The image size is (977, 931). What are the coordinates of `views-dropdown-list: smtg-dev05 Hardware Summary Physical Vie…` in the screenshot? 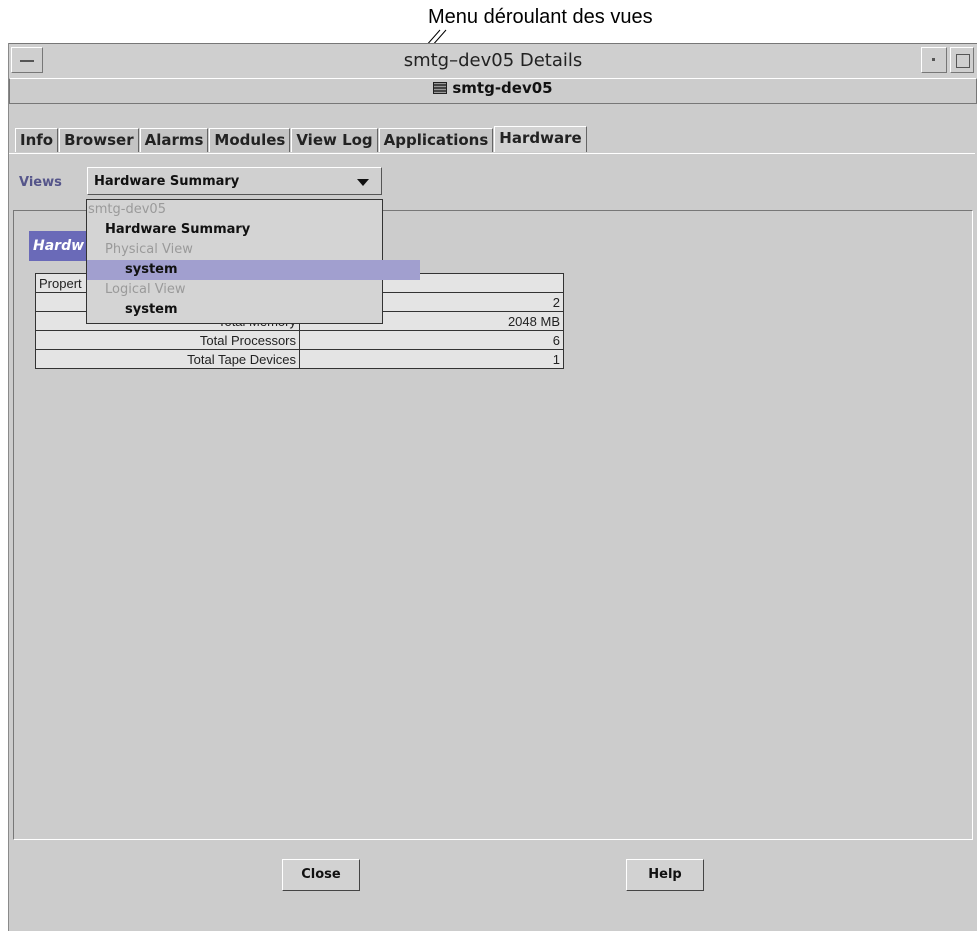 It's located at (253, 261).